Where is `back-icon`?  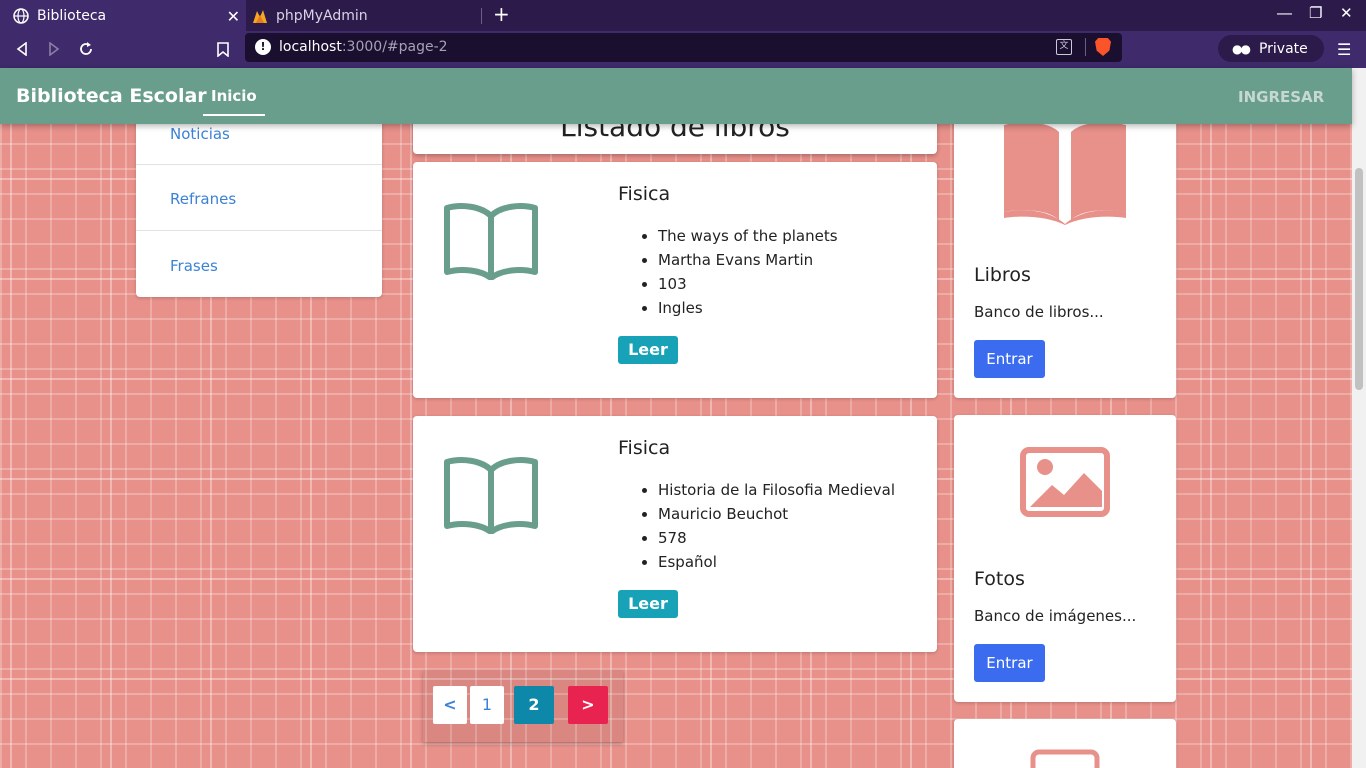
back-icon is located at coordinates (22, 49).